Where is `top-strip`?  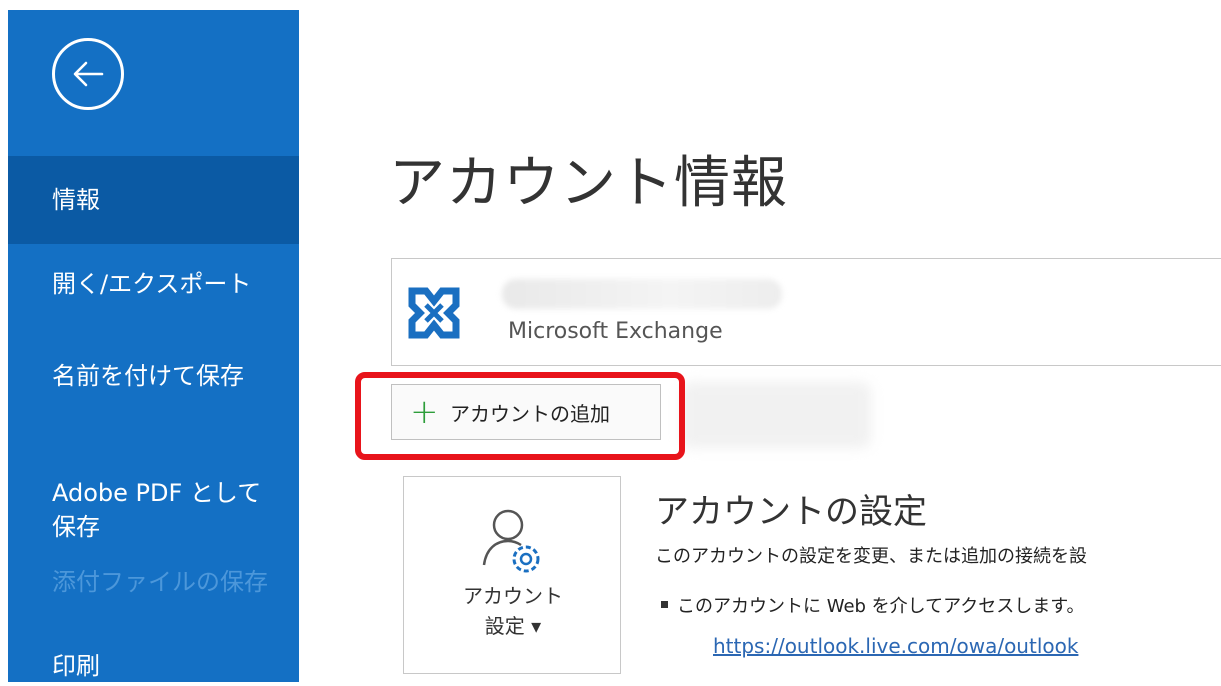
top-strip is located at coordinates (610, 5).